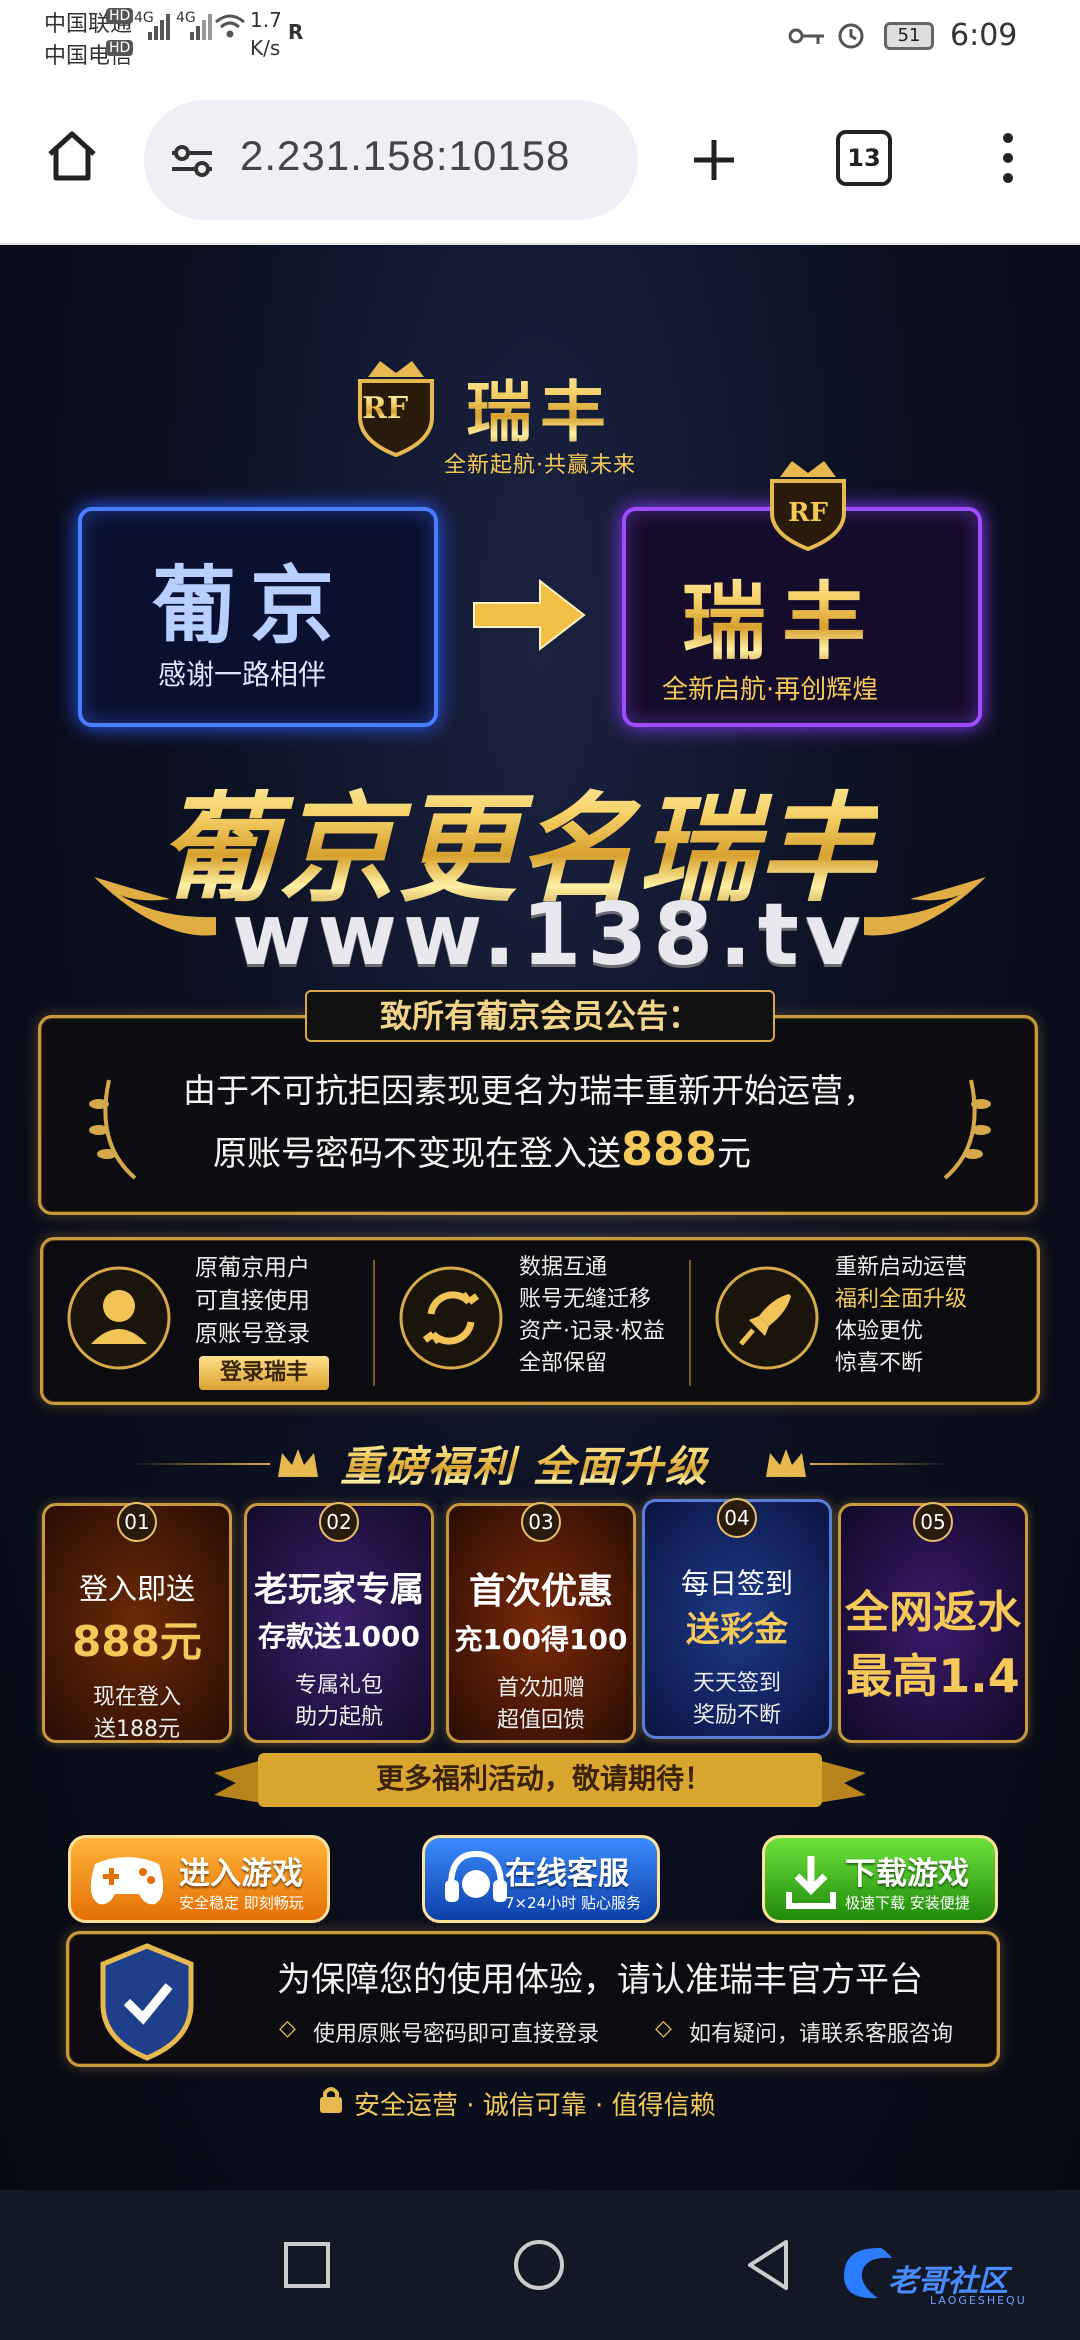 The height and width of the screenshot is (2340, 1080). What do you see at coordinates (821, 2034) in the screenshot?
I see `security-point-2: 如有疑问，请联系客服咨询` at bounding box center [821, 2034].